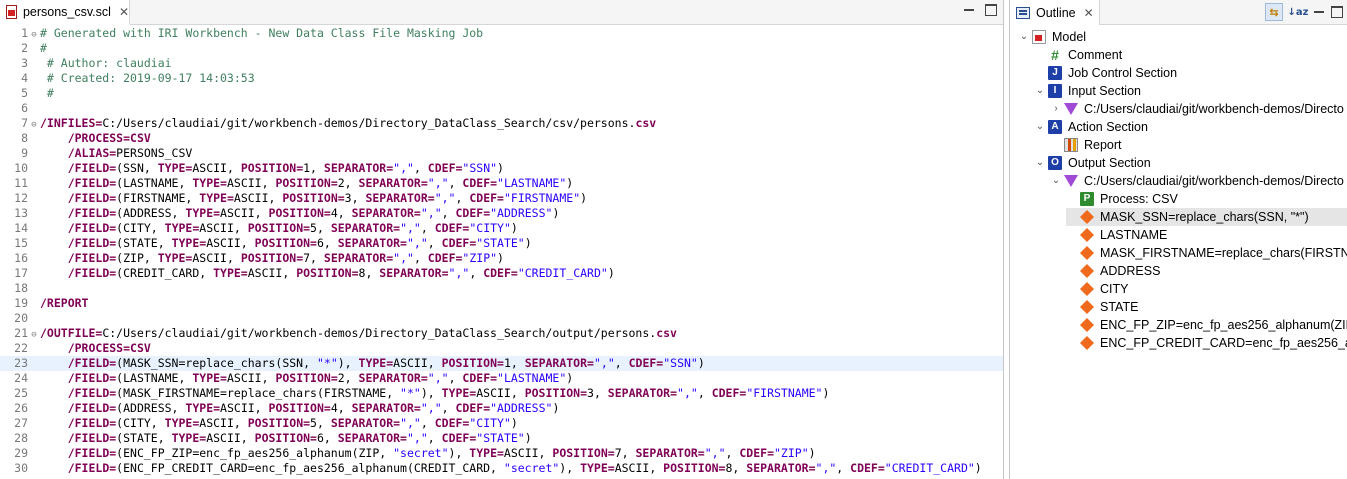 The image size is (1347, 479). What do you see at coordinates (1097, 289) in the screenshot?
I see `outline-node: CITY` at bounding box center [1097, 289].